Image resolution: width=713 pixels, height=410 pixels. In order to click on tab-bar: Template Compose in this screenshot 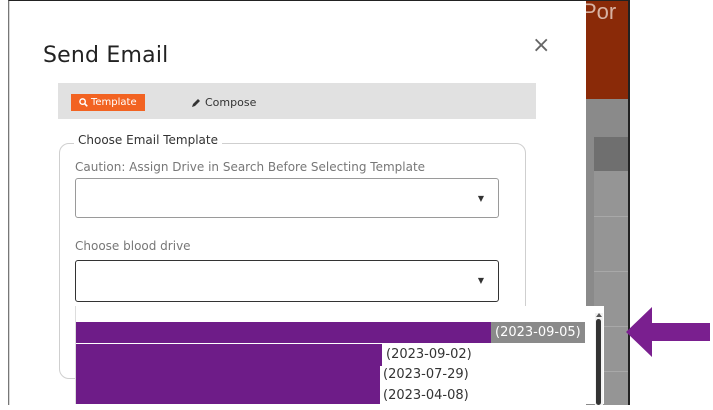, I will do `click(297, 101)`.